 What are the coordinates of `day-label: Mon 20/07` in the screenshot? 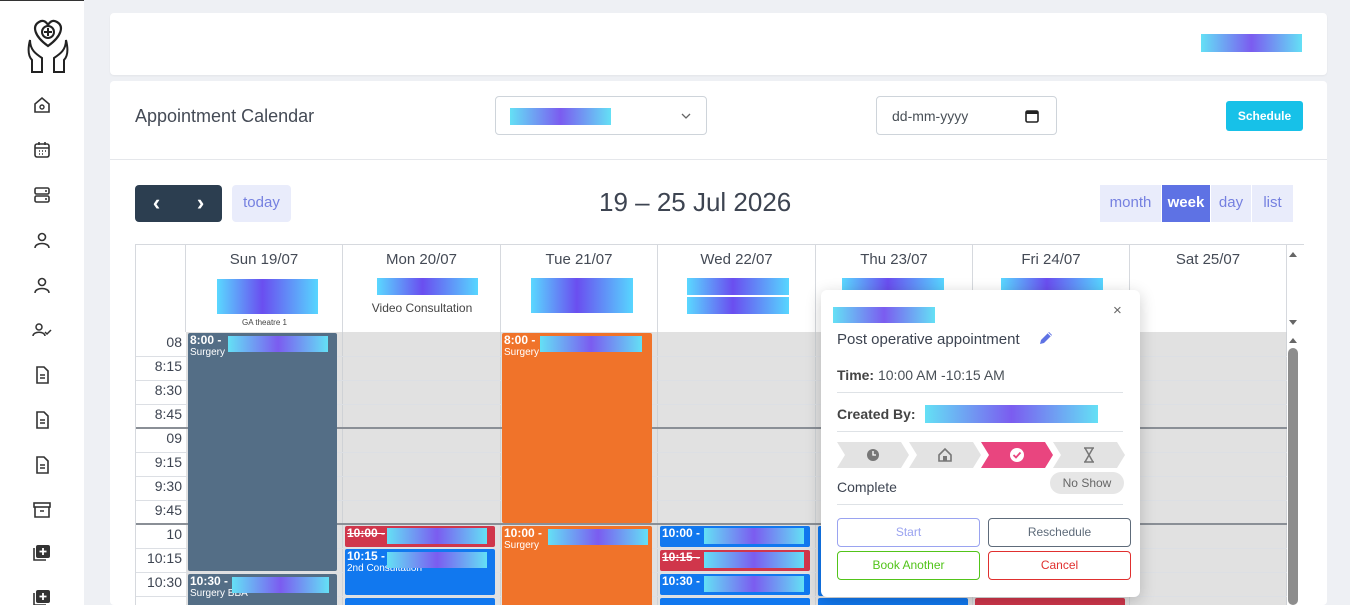 It's located at (421, 259).